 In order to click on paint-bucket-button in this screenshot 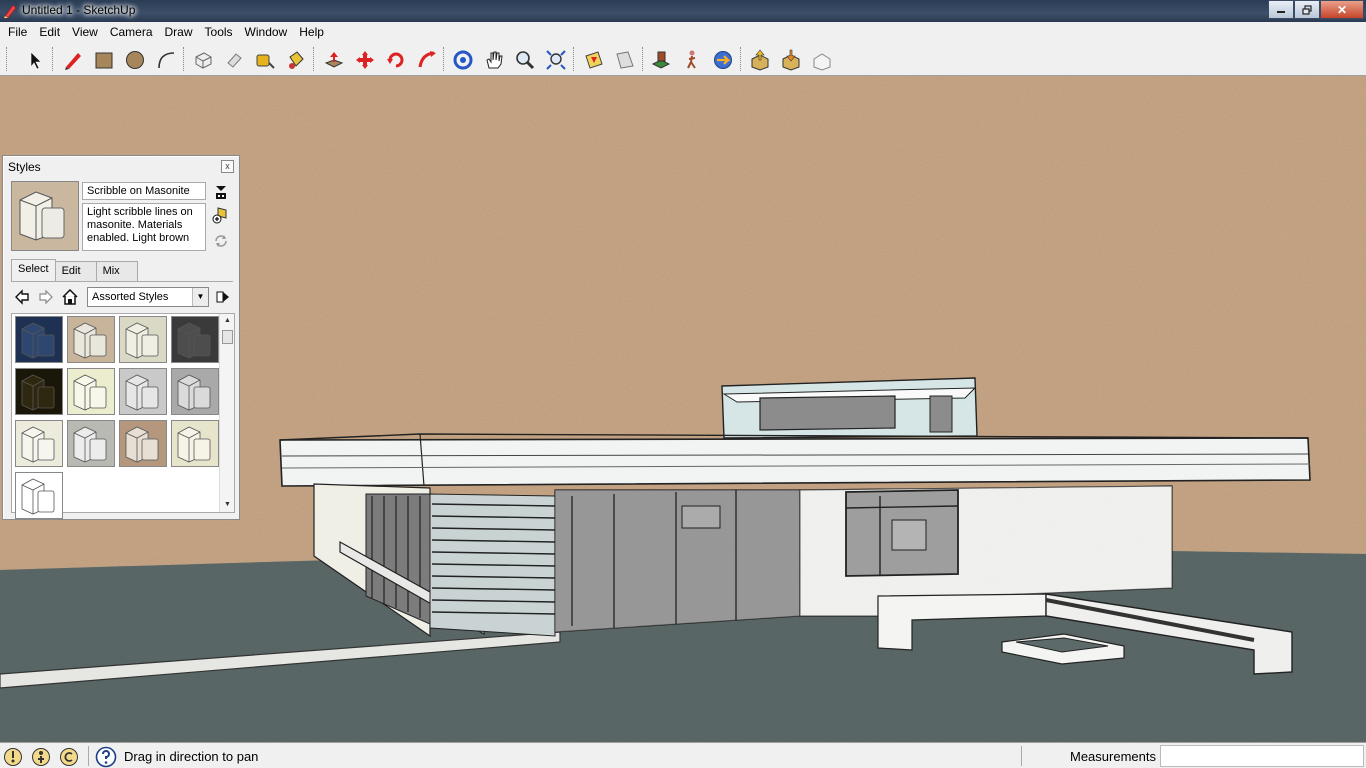, I will do `click(296, 60)`.